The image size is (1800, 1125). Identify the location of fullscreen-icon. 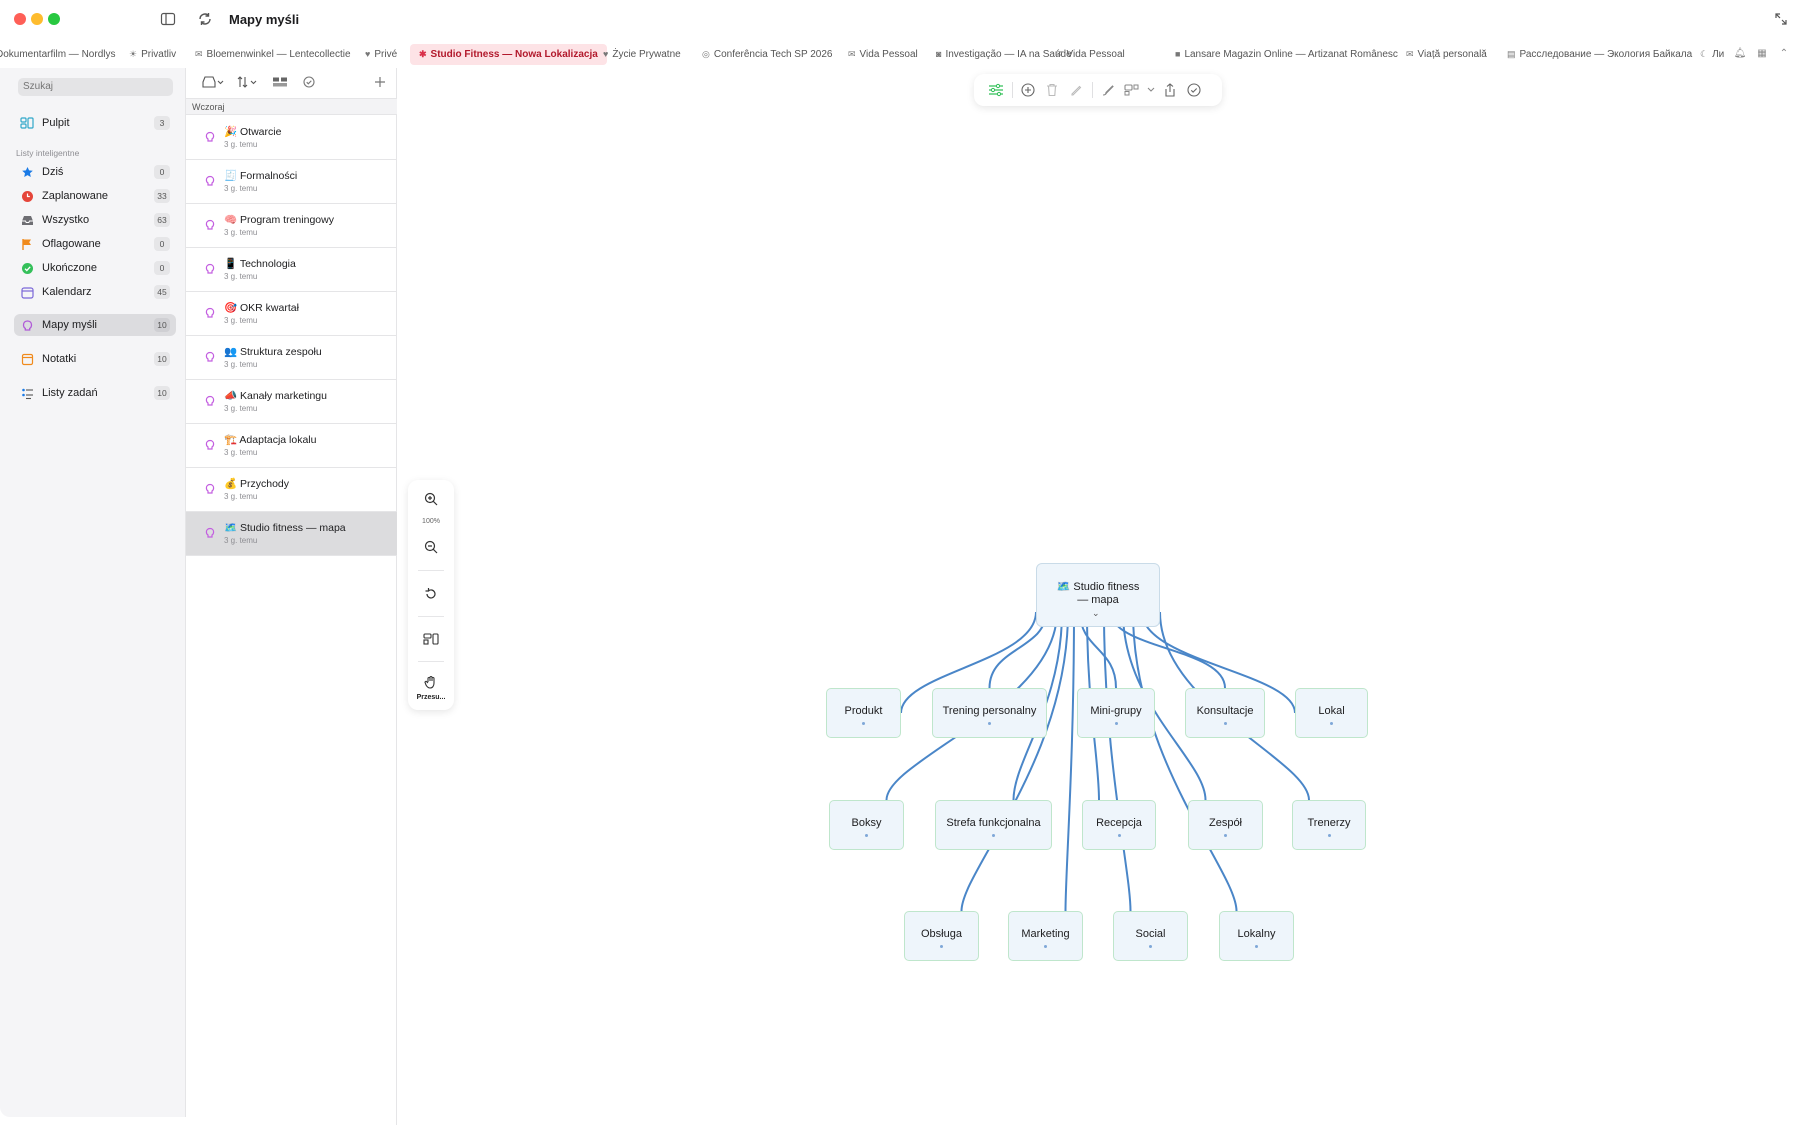
(1781, 19).